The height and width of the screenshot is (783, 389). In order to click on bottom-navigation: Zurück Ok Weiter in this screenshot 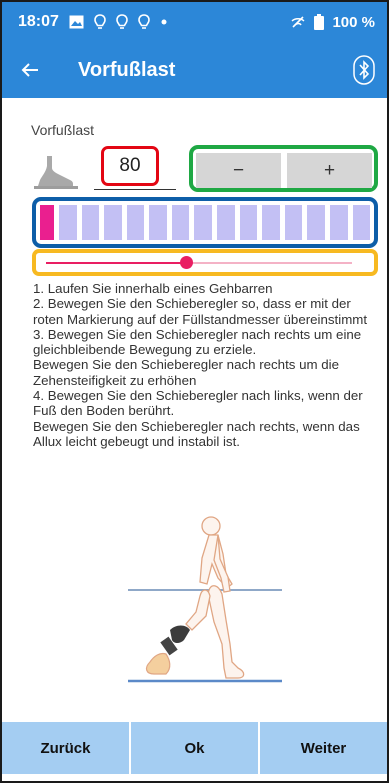, I will do `click(194, 747)`.